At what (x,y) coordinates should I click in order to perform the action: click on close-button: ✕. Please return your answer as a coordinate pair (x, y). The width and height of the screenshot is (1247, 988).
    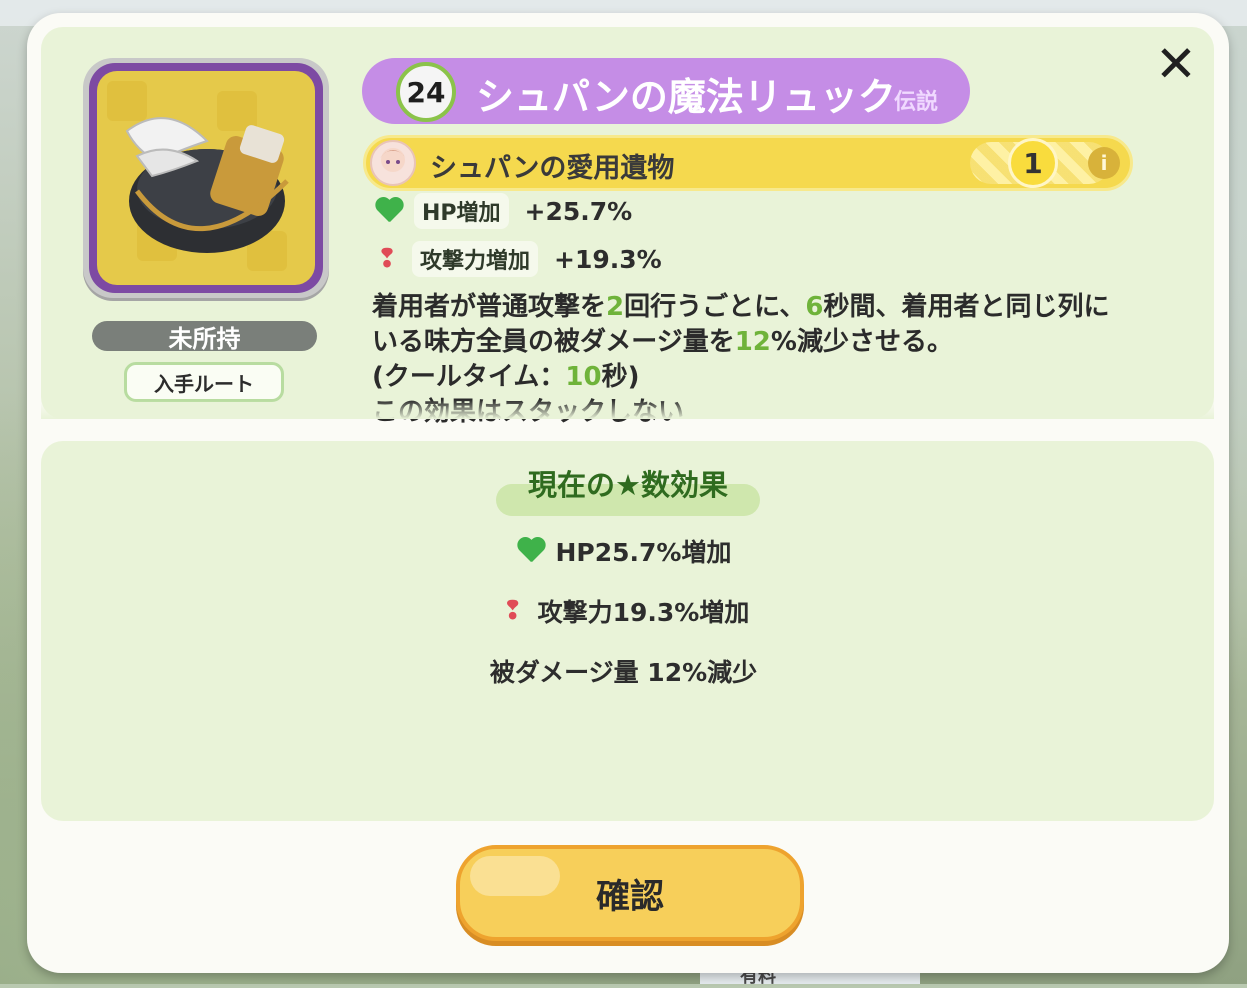
    Looking at the image, I should click on (1176, 64).